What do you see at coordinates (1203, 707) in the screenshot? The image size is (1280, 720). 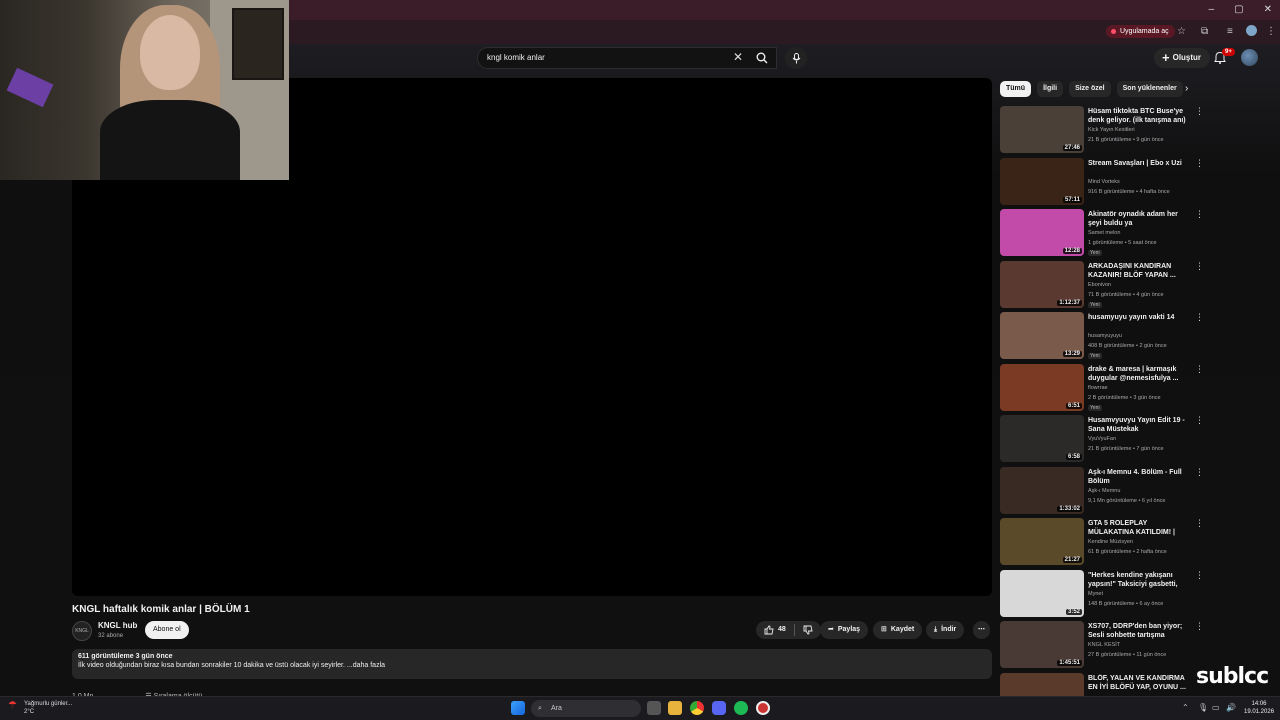 I see `mic-tray-icon: 🎙` at bounding box center [1203, 707].